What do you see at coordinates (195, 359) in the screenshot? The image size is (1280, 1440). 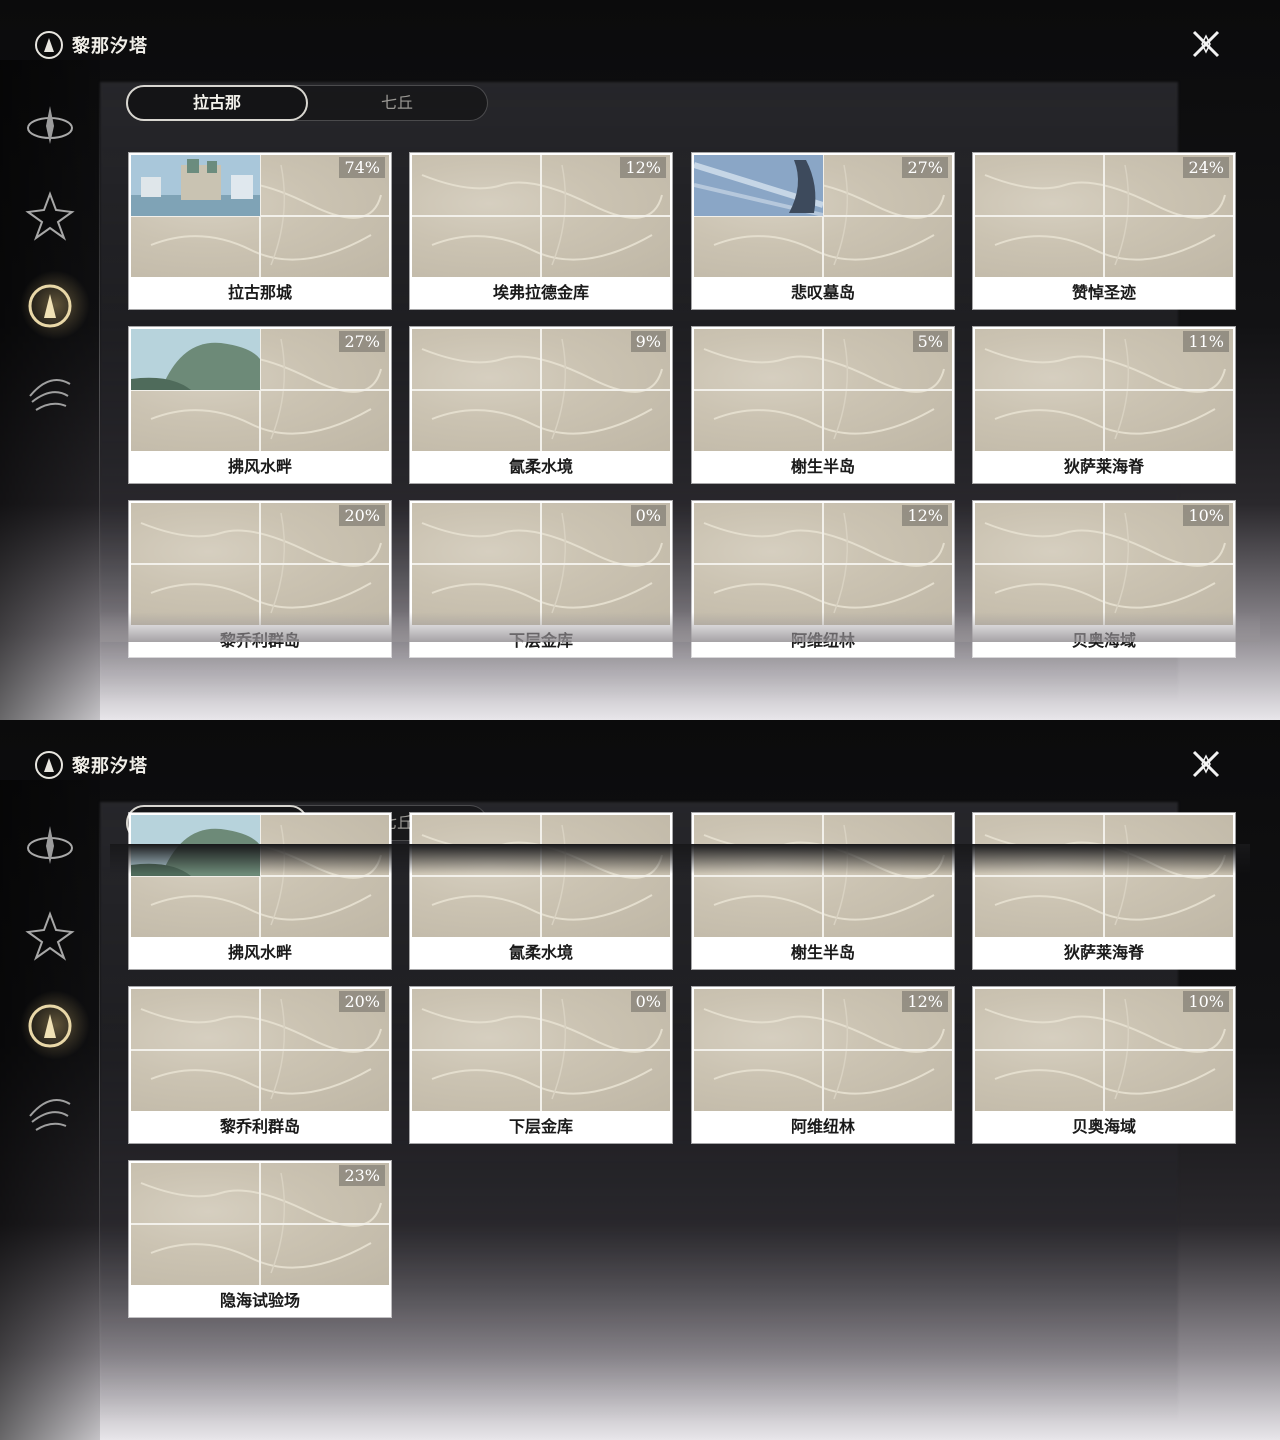 I see `shore-image` at bounding box center [195, 359].